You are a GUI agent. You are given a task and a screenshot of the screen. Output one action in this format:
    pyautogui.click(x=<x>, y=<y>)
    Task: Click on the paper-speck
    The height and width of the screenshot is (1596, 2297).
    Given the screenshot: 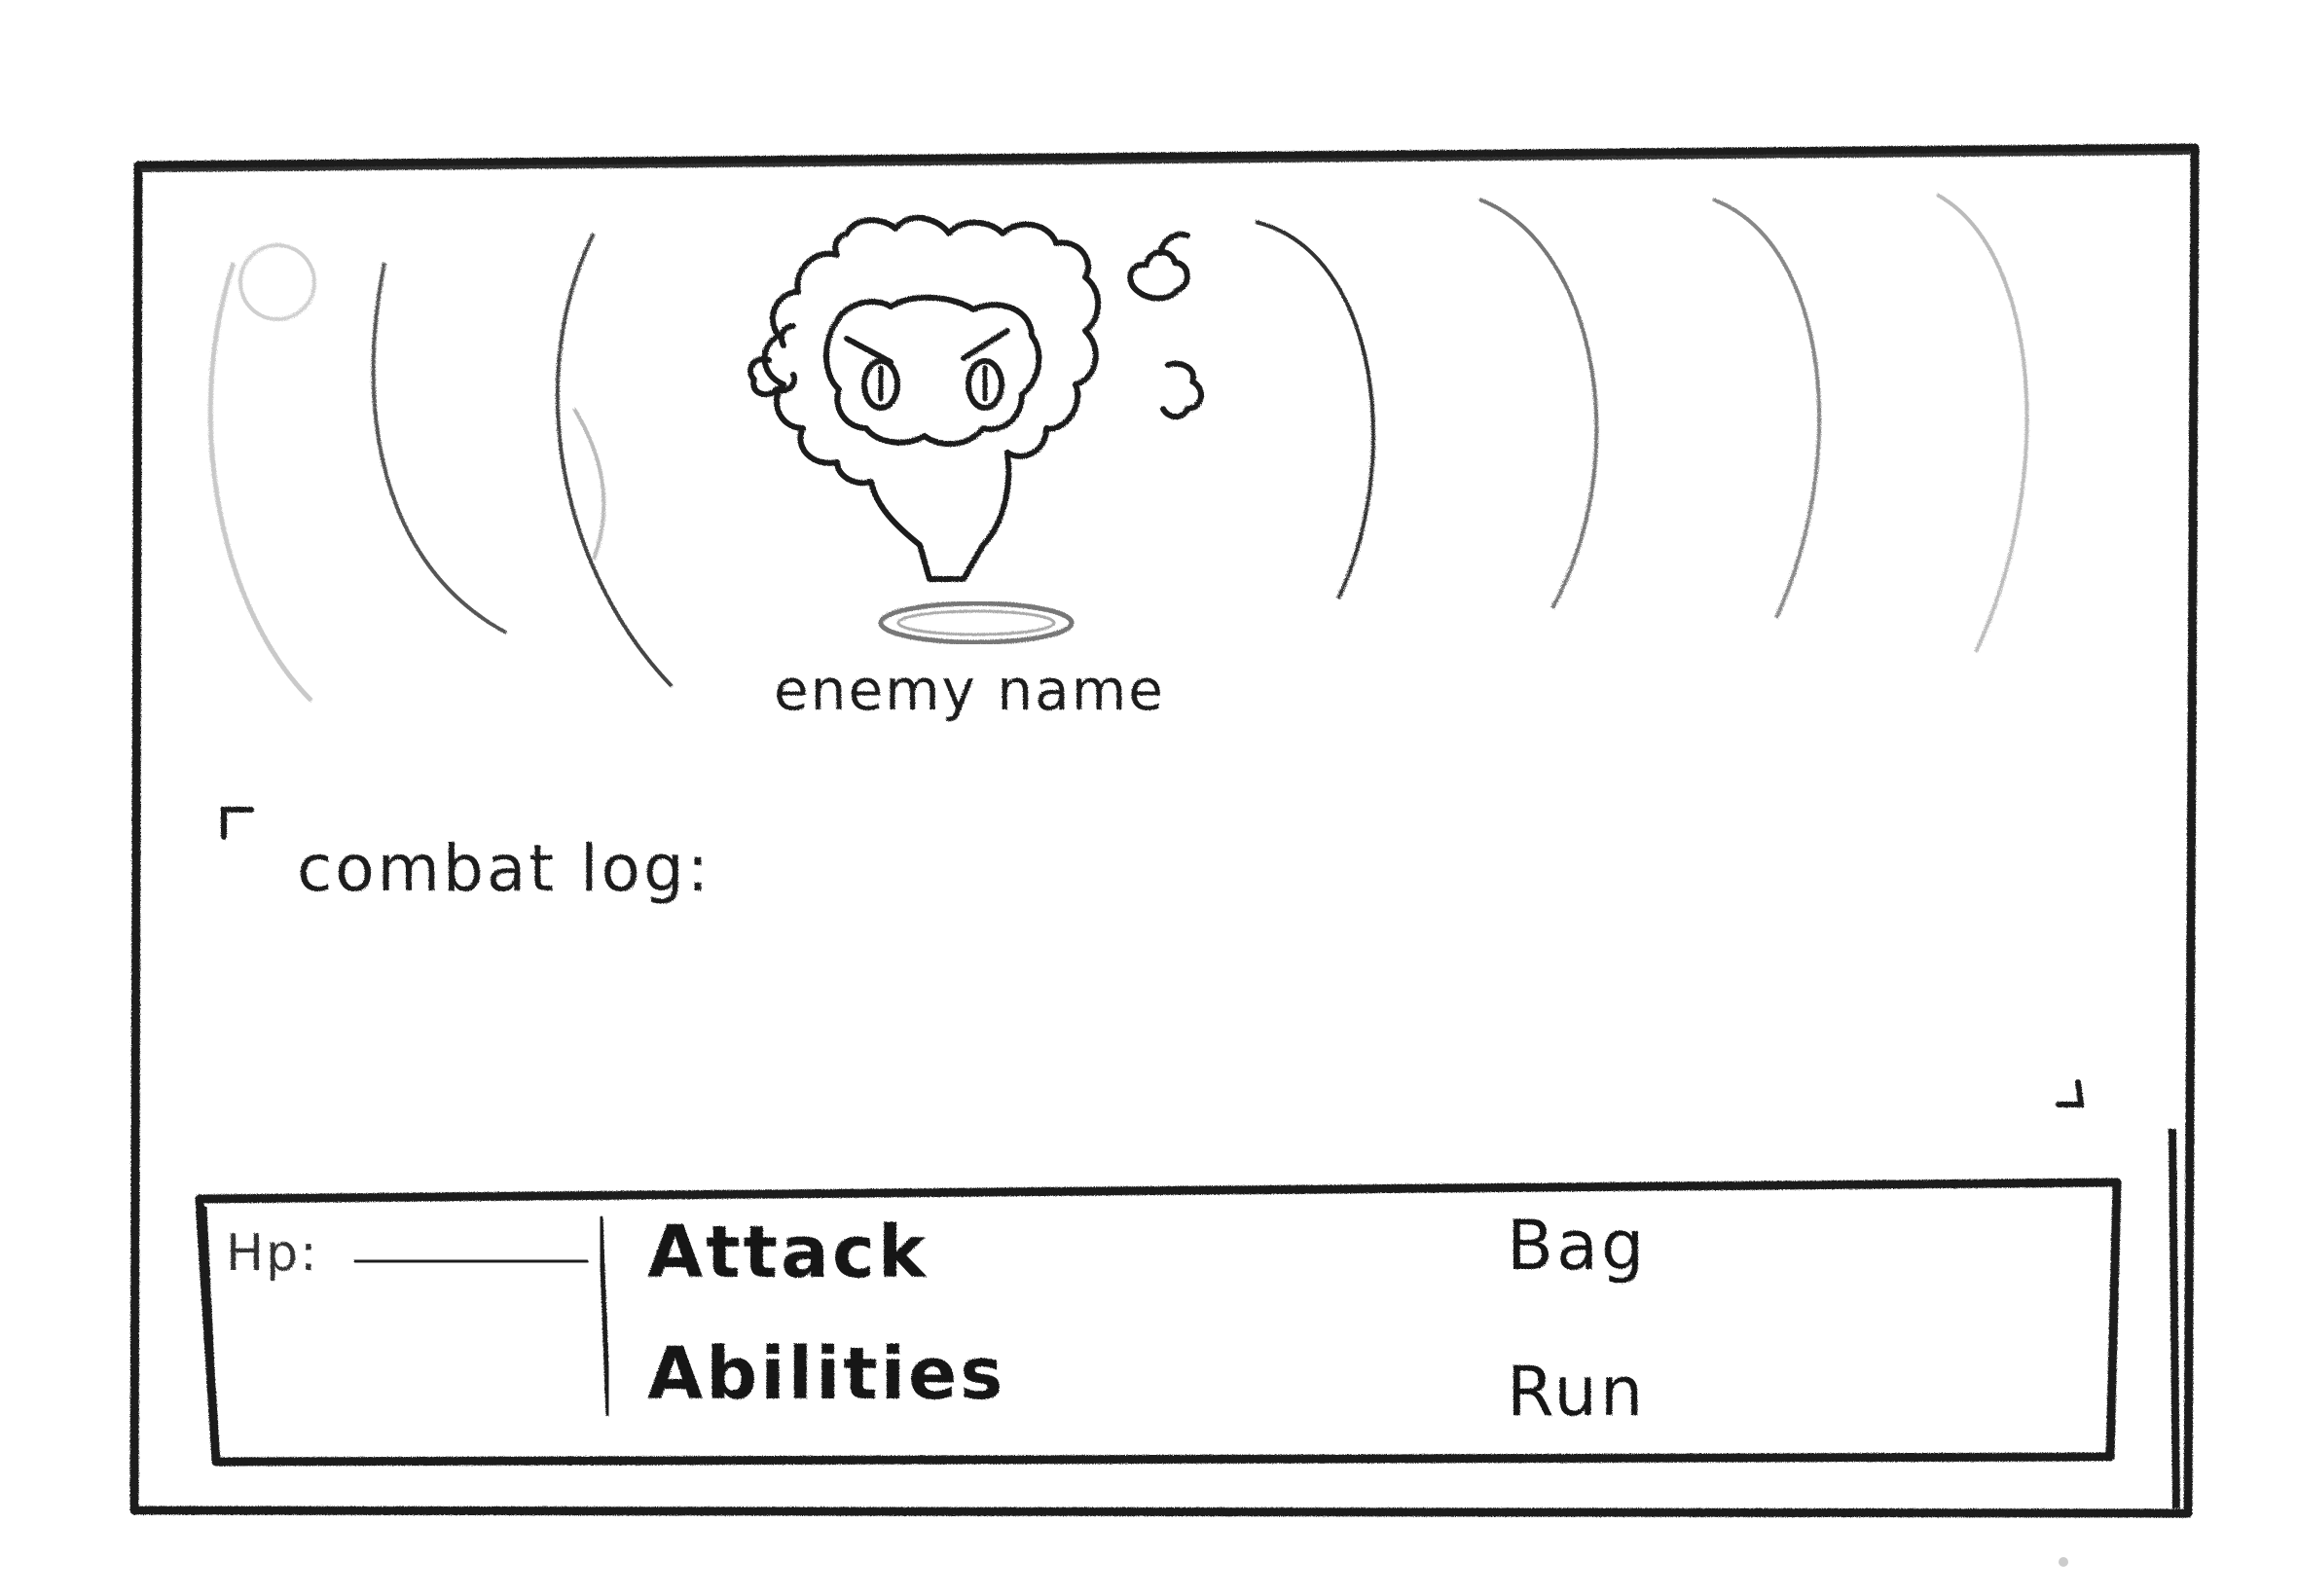 What is the action you would take?
    pyautogui.click(x=2063, y=1562)
    